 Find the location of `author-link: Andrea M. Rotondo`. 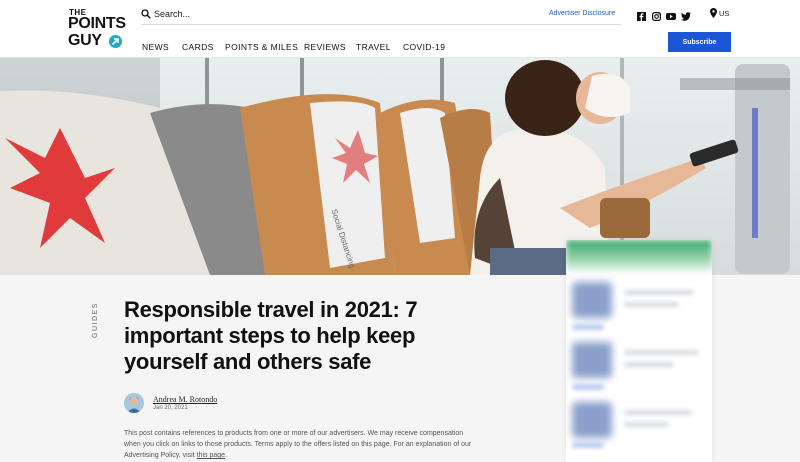

author-link: Andrea M. Rotondo is located at coordinates (185, 399).